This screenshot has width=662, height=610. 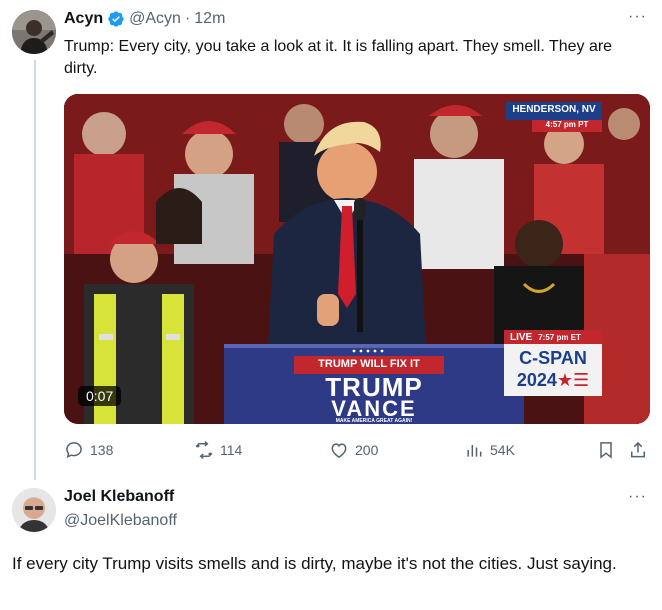 I want to click on bookmark-button, so click(x=606, y=450).